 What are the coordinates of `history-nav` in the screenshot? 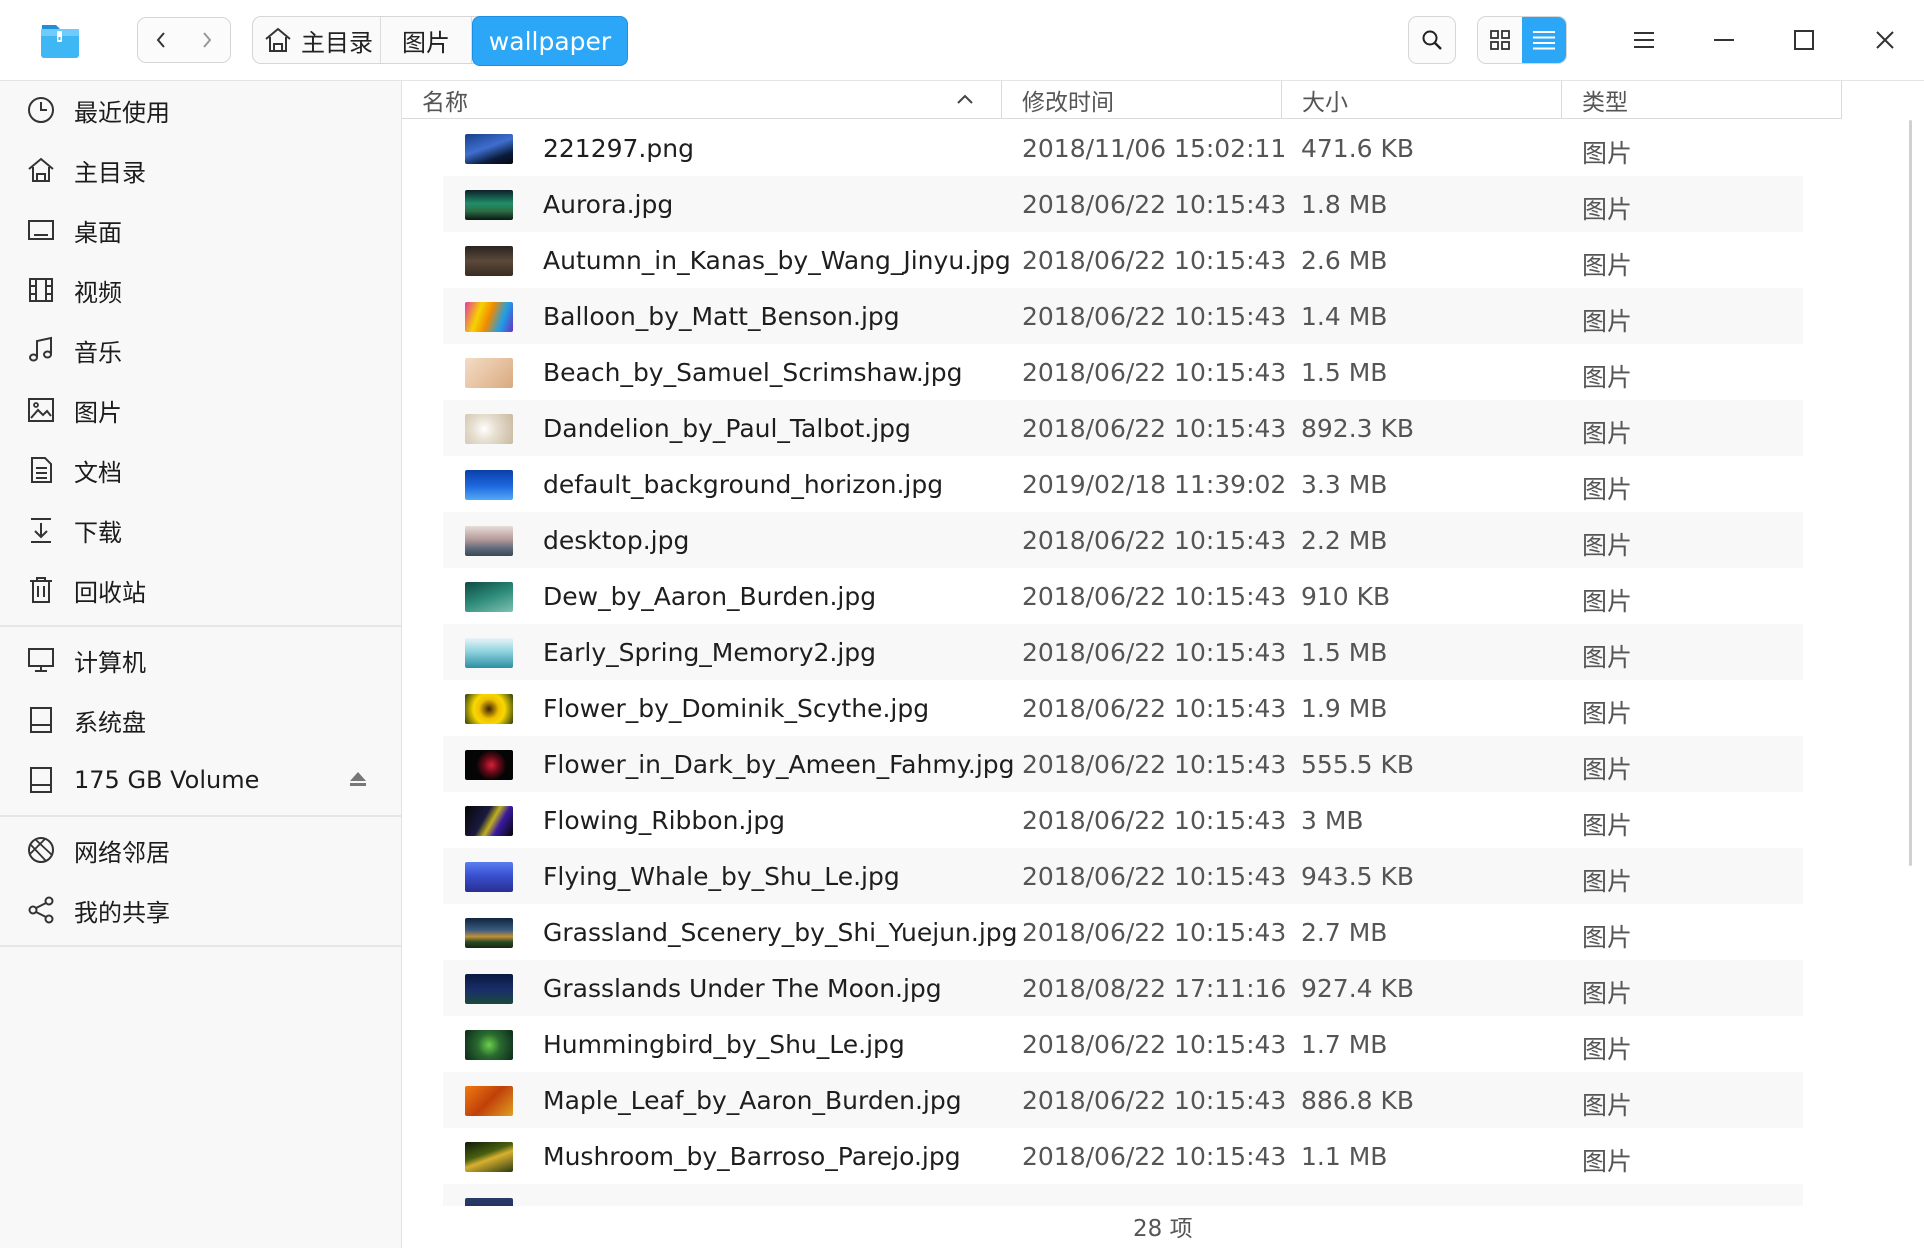 It's located at (184, 40).